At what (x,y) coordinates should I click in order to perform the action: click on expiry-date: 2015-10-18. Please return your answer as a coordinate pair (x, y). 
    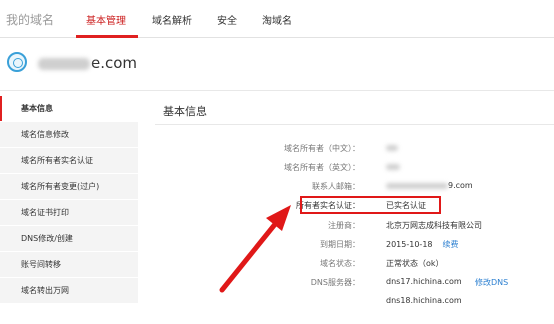
    Looking at the image, I should click on (409, 244).